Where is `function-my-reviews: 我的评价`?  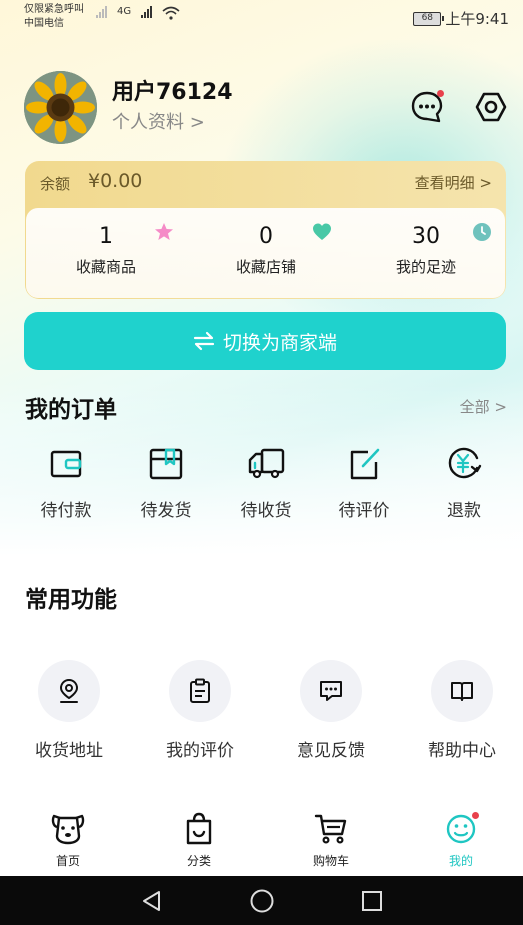
function-my-reviews: 我的评价 is located at coordinates (200, 710).